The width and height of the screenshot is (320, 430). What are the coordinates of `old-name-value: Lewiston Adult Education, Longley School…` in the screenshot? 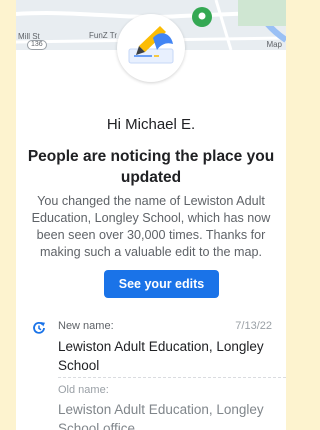 It's located at (161, 416).